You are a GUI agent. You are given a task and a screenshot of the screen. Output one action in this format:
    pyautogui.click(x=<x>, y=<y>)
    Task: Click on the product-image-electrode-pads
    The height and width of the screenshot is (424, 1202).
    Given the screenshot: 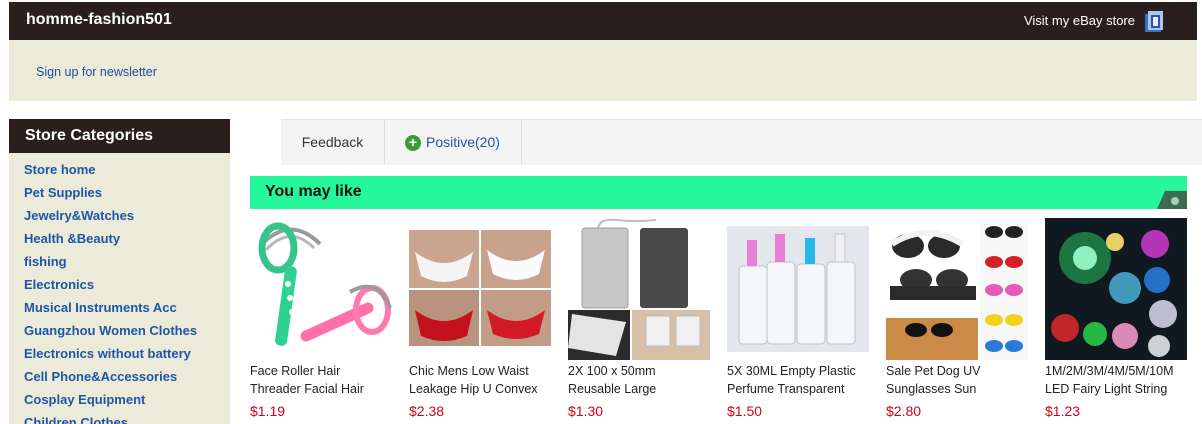 What is the action you would take?
    pyautogui.click(x=639, y=289)
    